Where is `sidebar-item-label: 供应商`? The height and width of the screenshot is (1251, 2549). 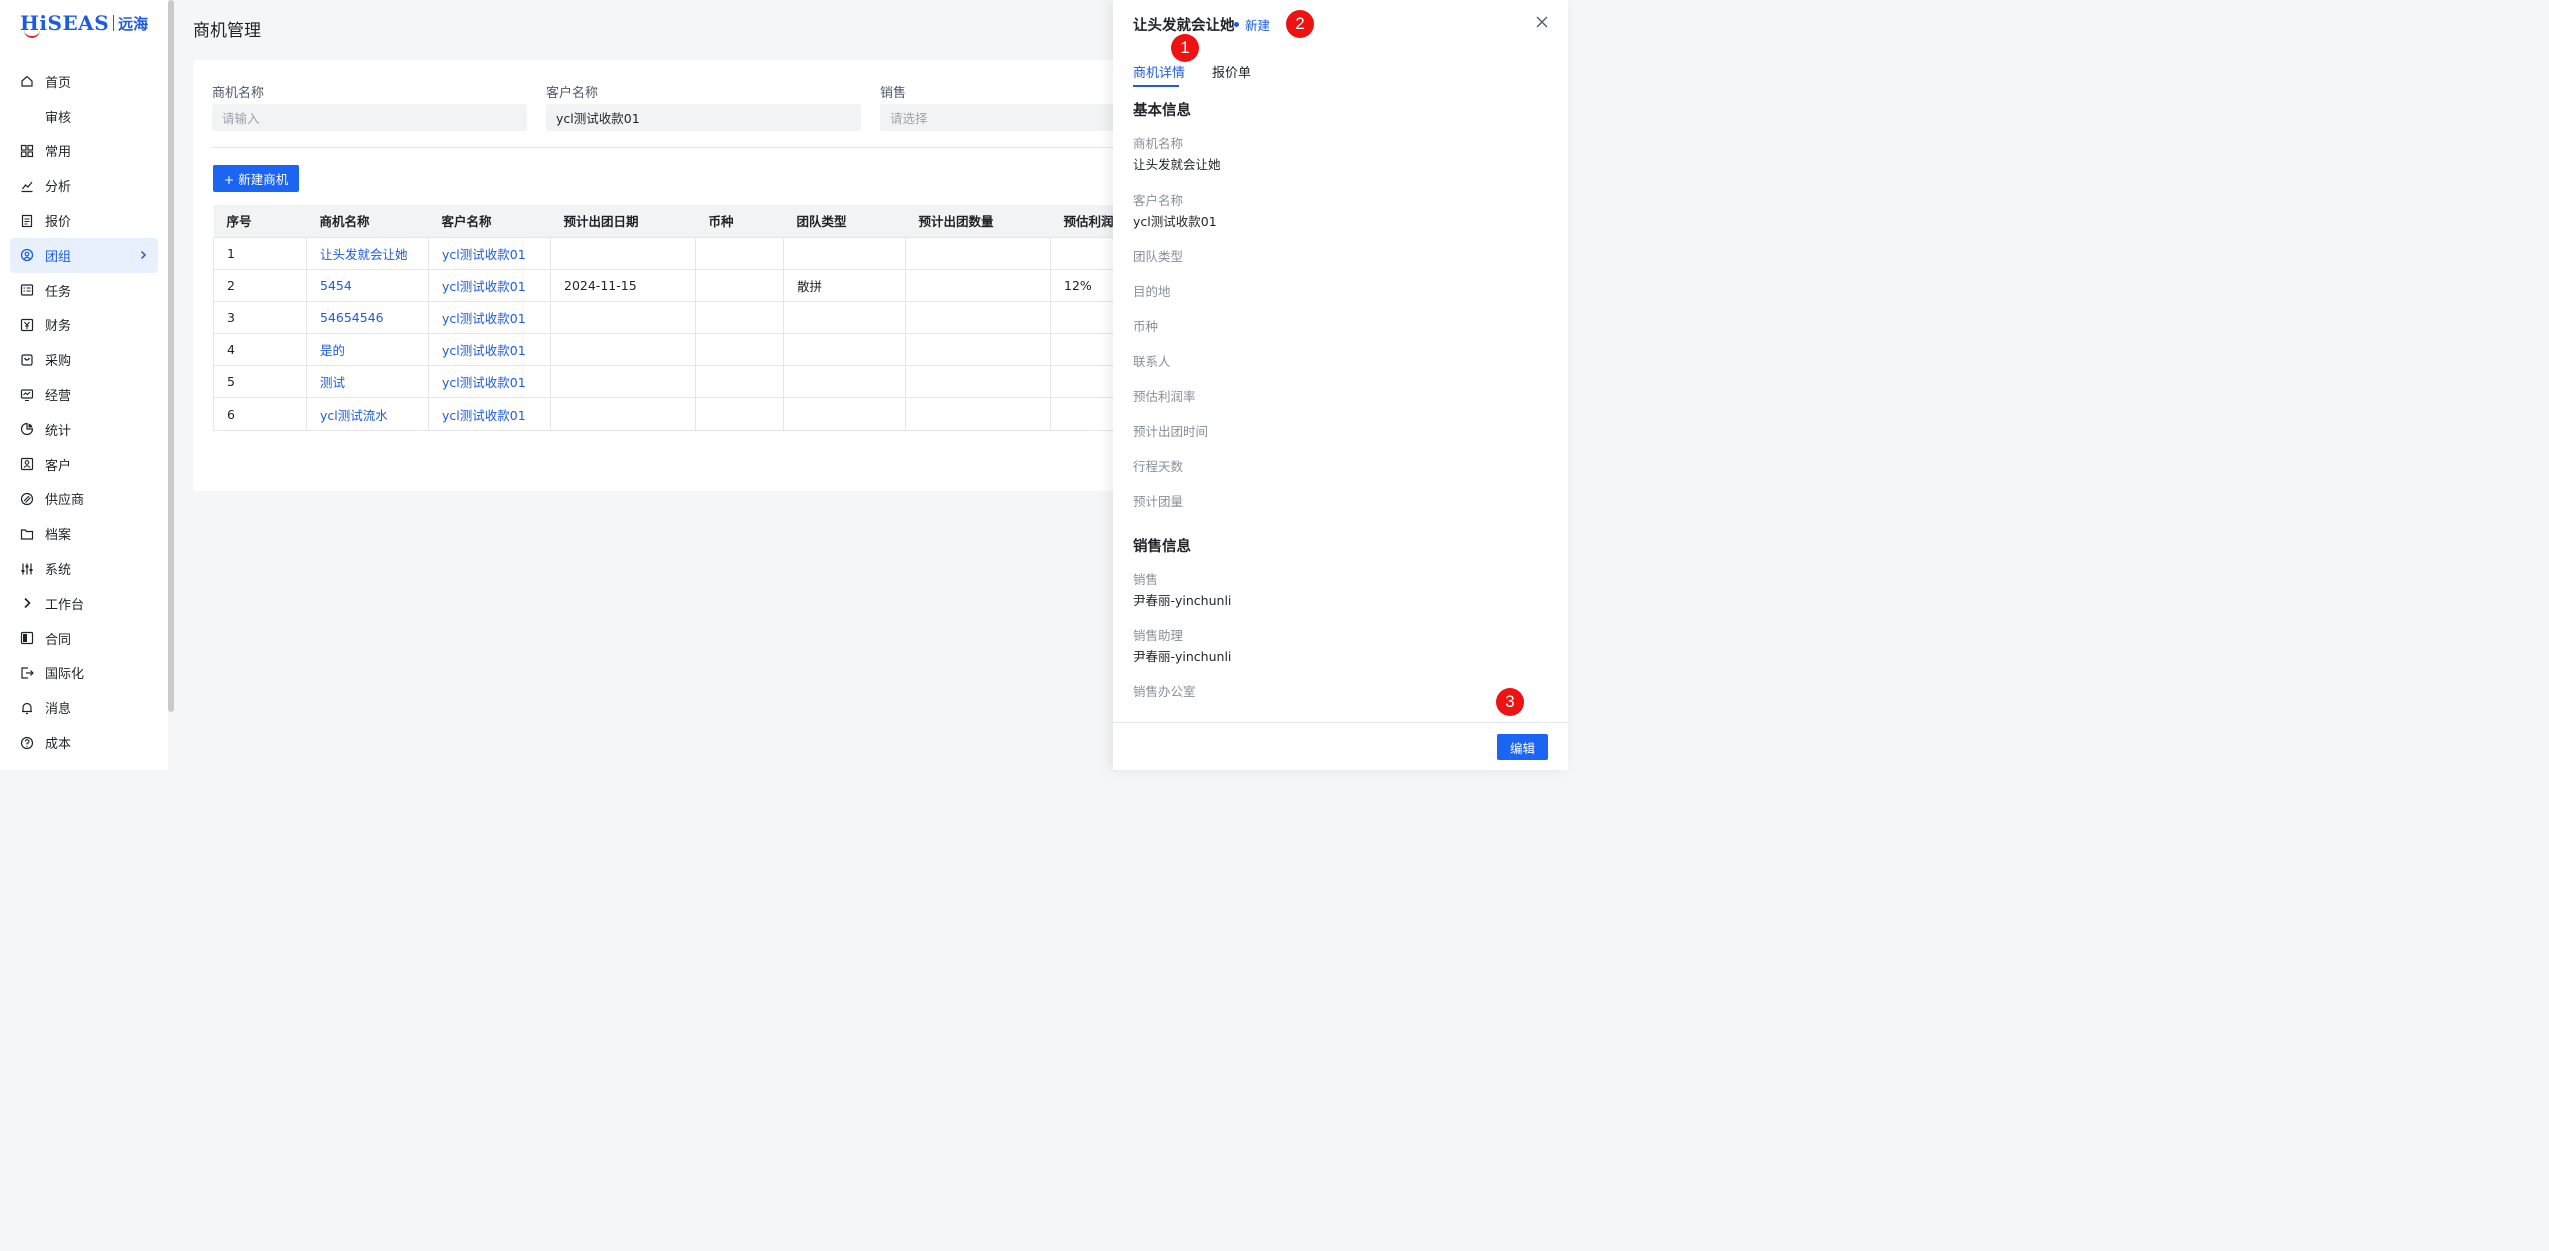
sidebar-item-label: 供应商 is located at coordinates (65, 501).